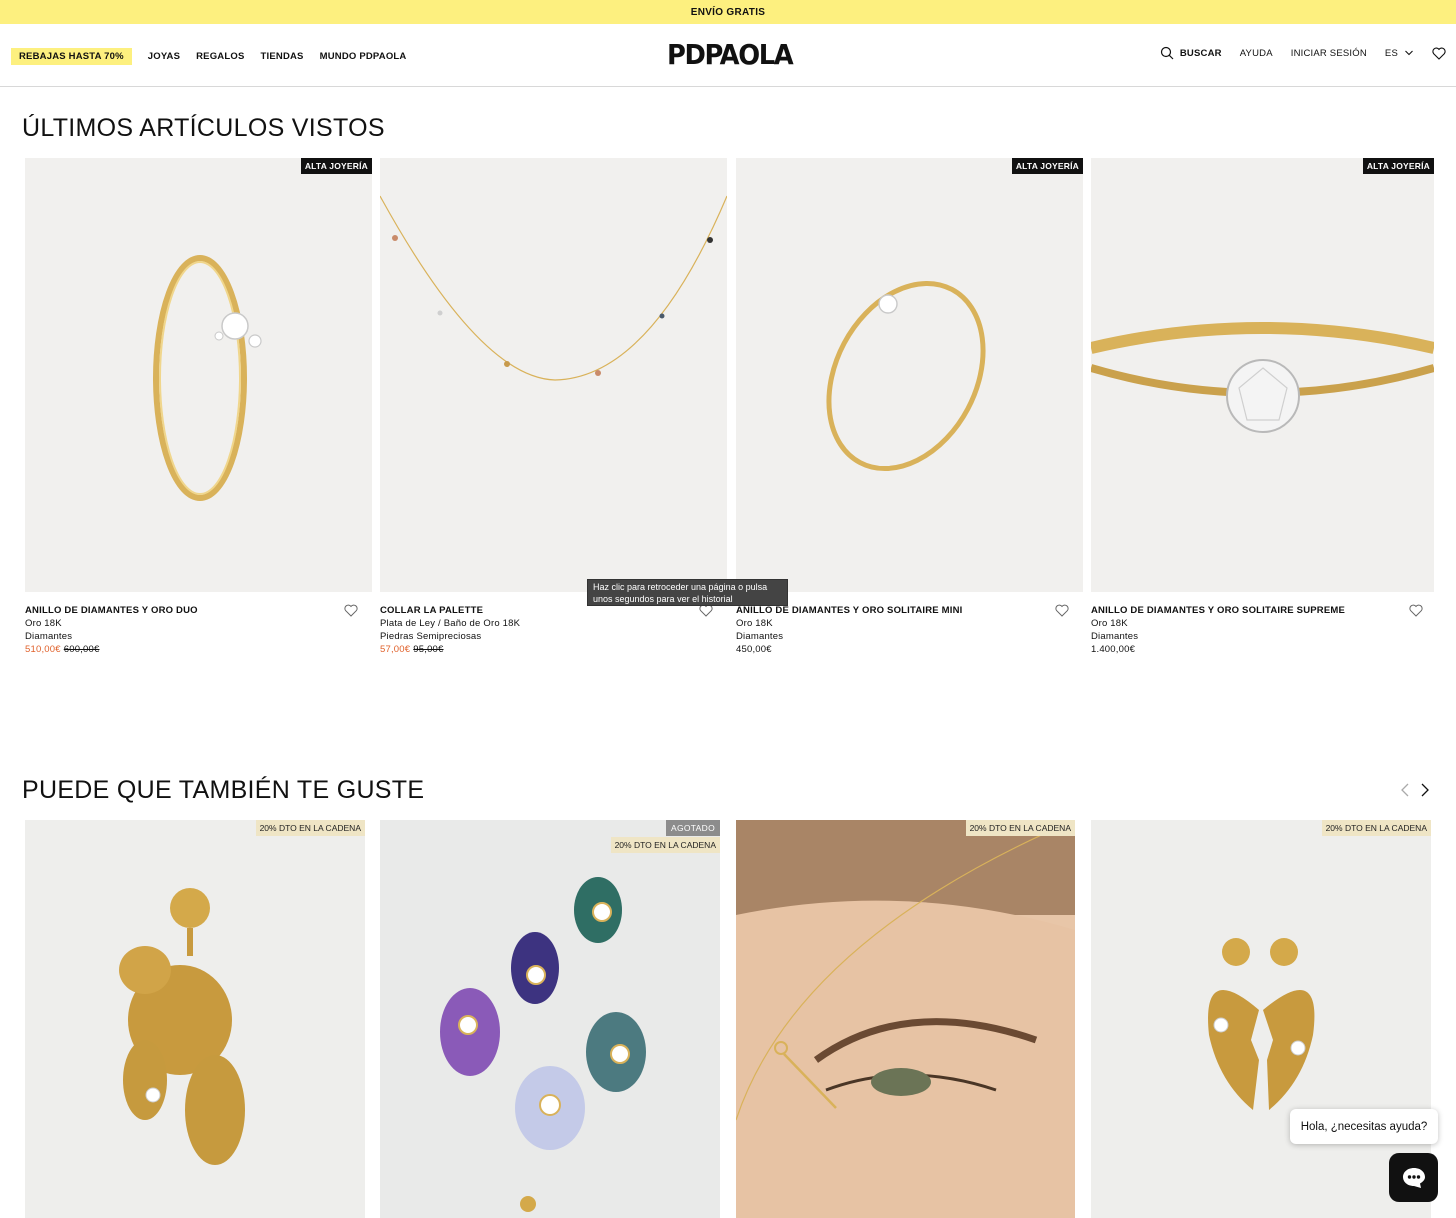 The height and width of the screenshot is (1218, 1456). What do you see at coordinates (220, 56) in the screenshot?
I see `nav-gifts: REGALOS` at bounding box center [220, 56].